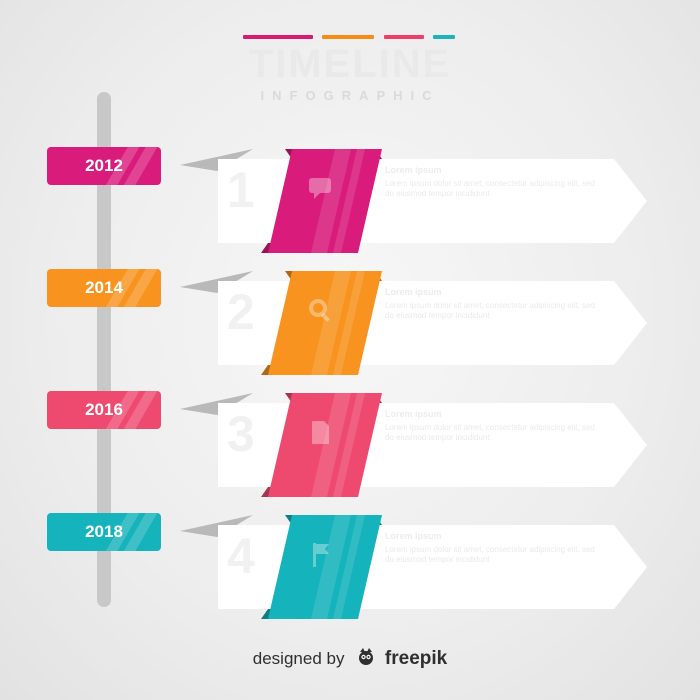 This screenshot has width=700, height=700. Describe the element at coordinates (320, 432) in the screenshot. I see `document-icon` at that location.